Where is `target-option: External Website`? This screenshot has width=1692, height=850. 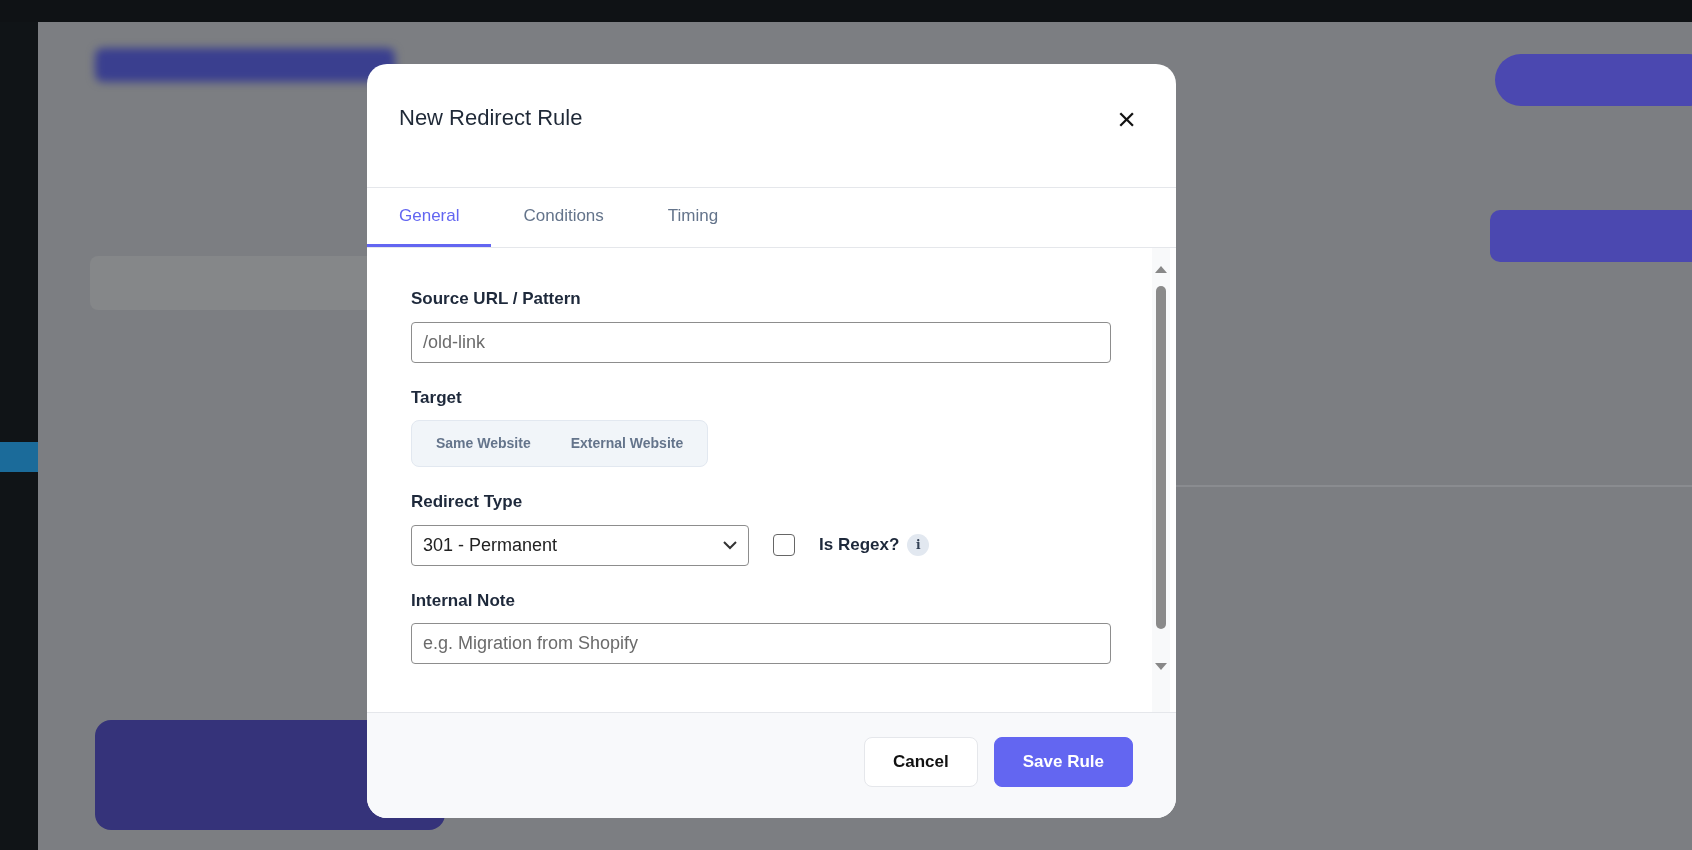 target-option: External Website is located at coordinates (627, 443).